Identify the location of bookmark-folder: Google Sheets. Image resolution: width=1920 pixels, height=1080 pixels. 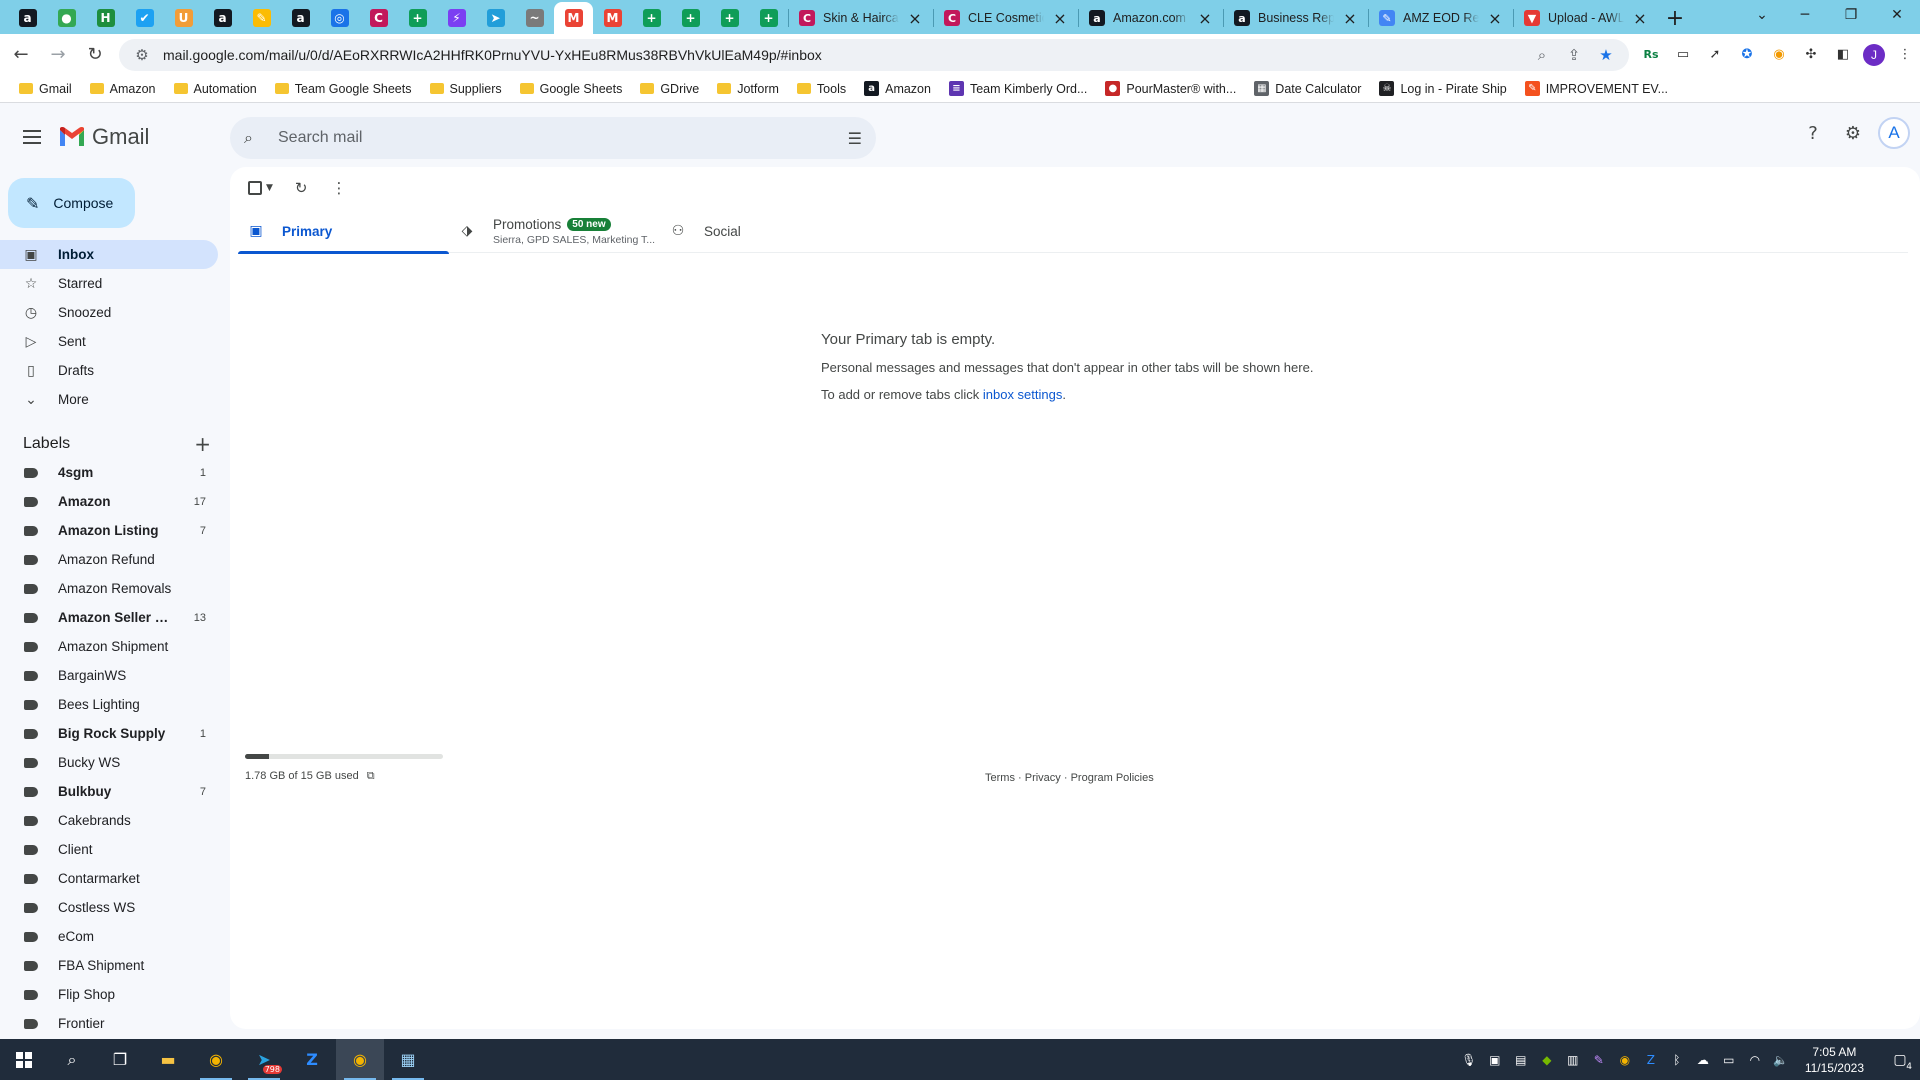
(571, 89).